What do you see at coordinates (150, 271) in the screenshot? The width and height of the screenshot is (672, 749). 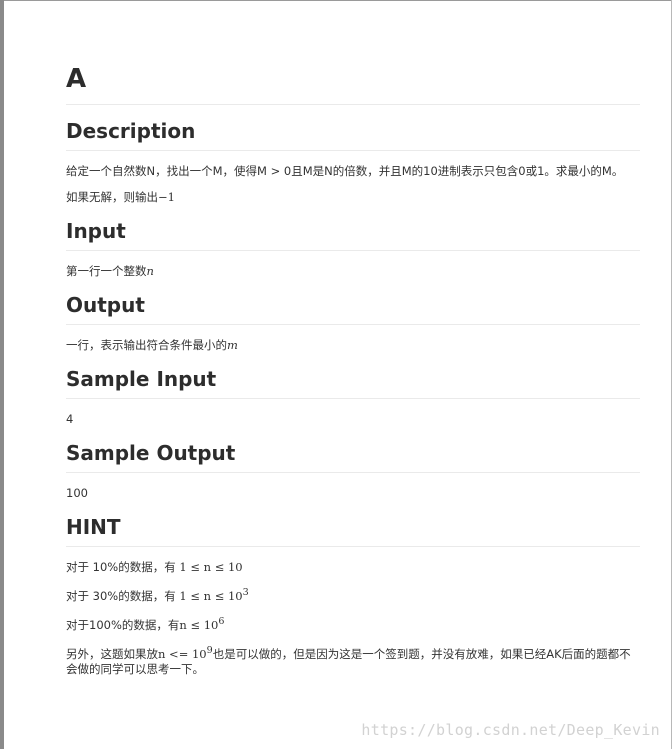 I see `input-math: n` at bounding box center [150, 271].